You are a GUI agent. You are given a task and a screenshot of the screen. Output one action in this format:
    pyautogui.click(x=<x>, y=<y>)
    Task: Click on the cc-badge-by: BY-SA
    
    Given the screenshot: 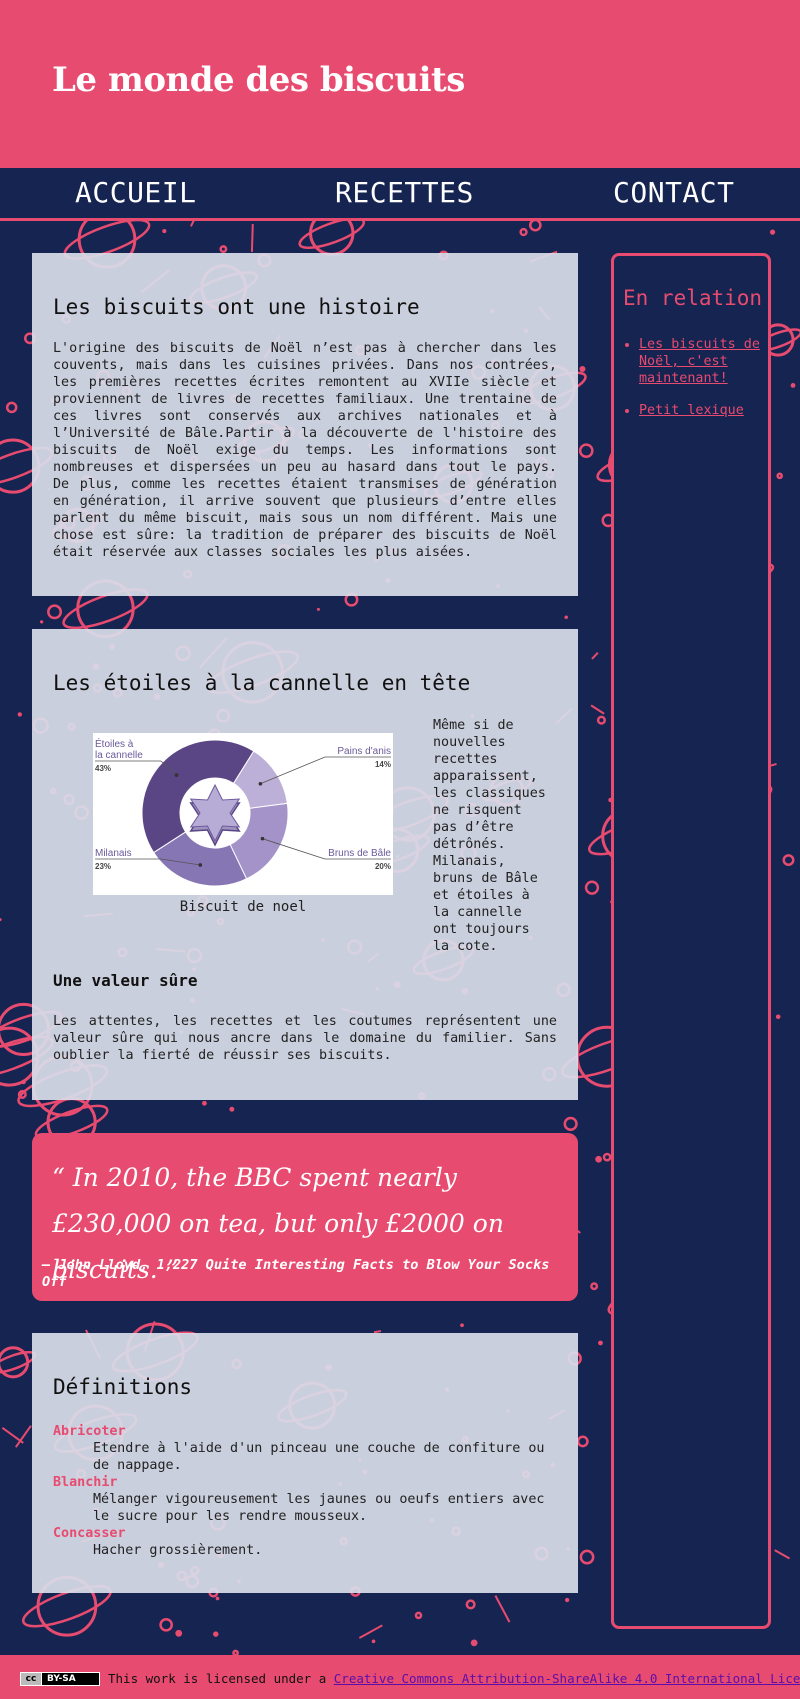 What is the action you would take?
    pyautogui.click(x=61, y=1679)
    